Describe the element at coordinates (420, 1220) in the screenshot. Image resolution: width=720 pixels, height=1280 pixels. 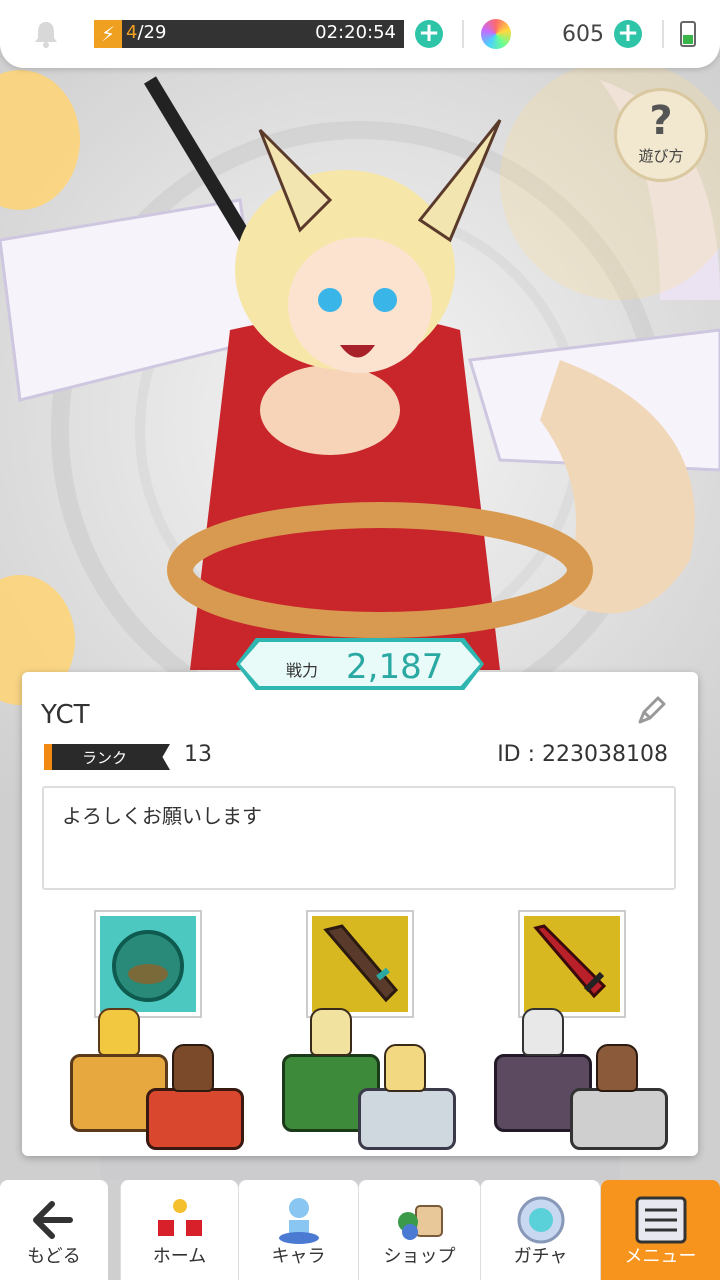
I see `shop-bag-icon` at that location.